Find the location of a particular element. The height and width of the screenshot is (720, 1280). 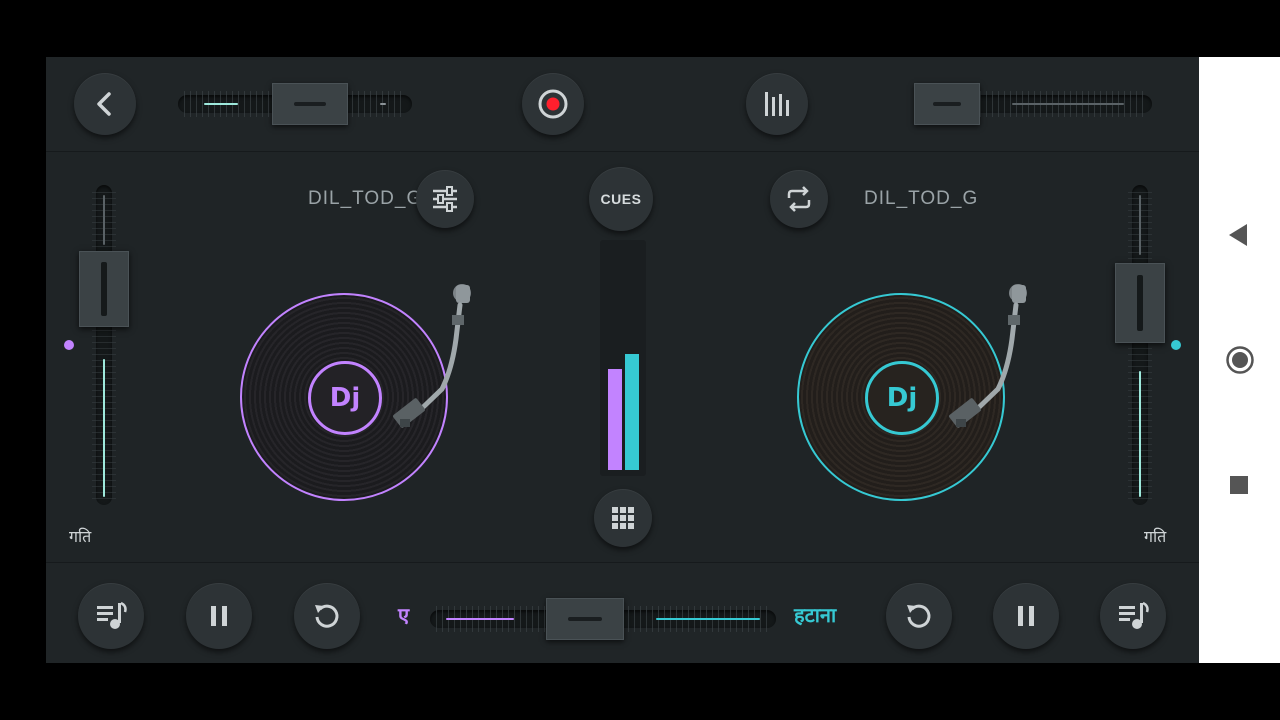

deck-b-playlist-button is located at coordinates (1133, 616).